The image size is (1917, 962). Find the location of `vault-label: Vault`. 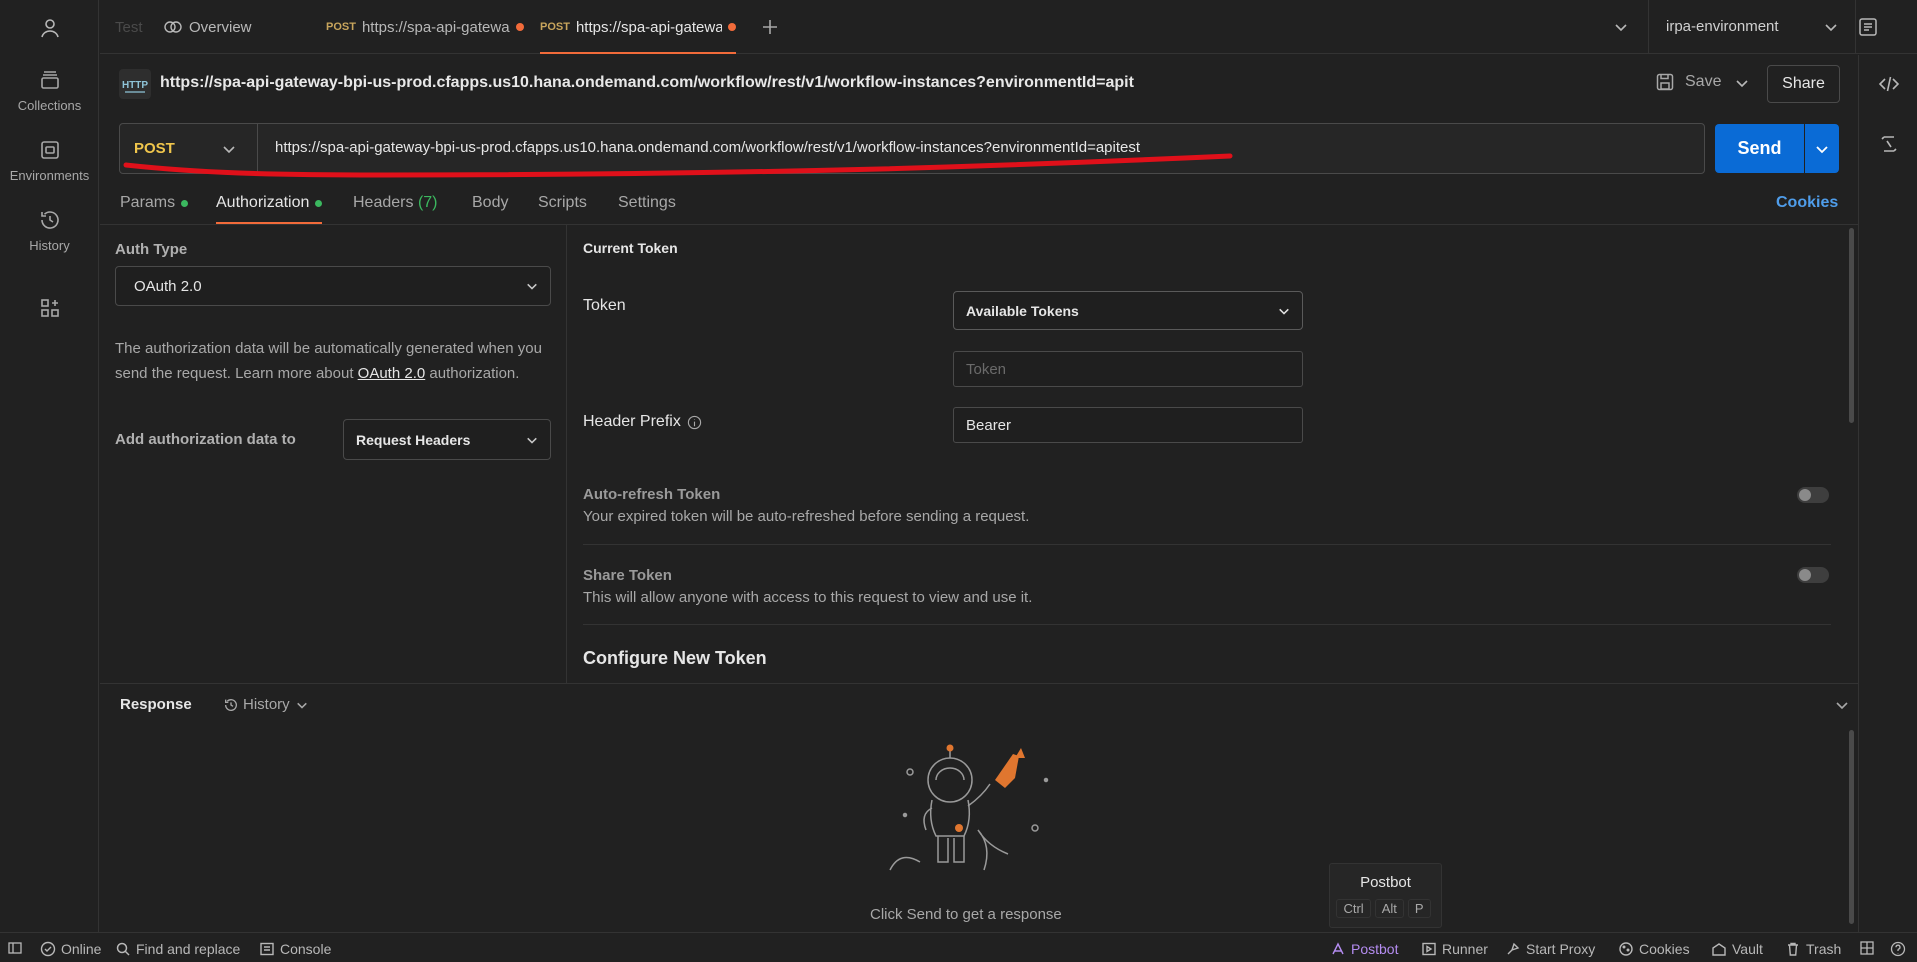

vault-label: Vault is located at coordinates (1747, 949).